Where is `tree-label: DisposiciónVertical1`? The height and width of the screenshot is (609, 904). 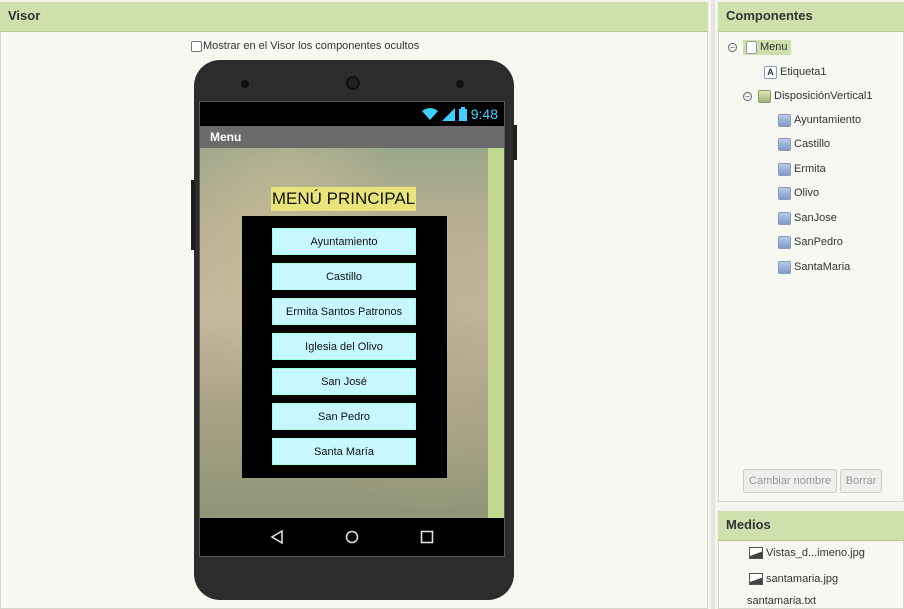 tree-label: DisposiciónVertical1 is located at coordinates (823, 96).